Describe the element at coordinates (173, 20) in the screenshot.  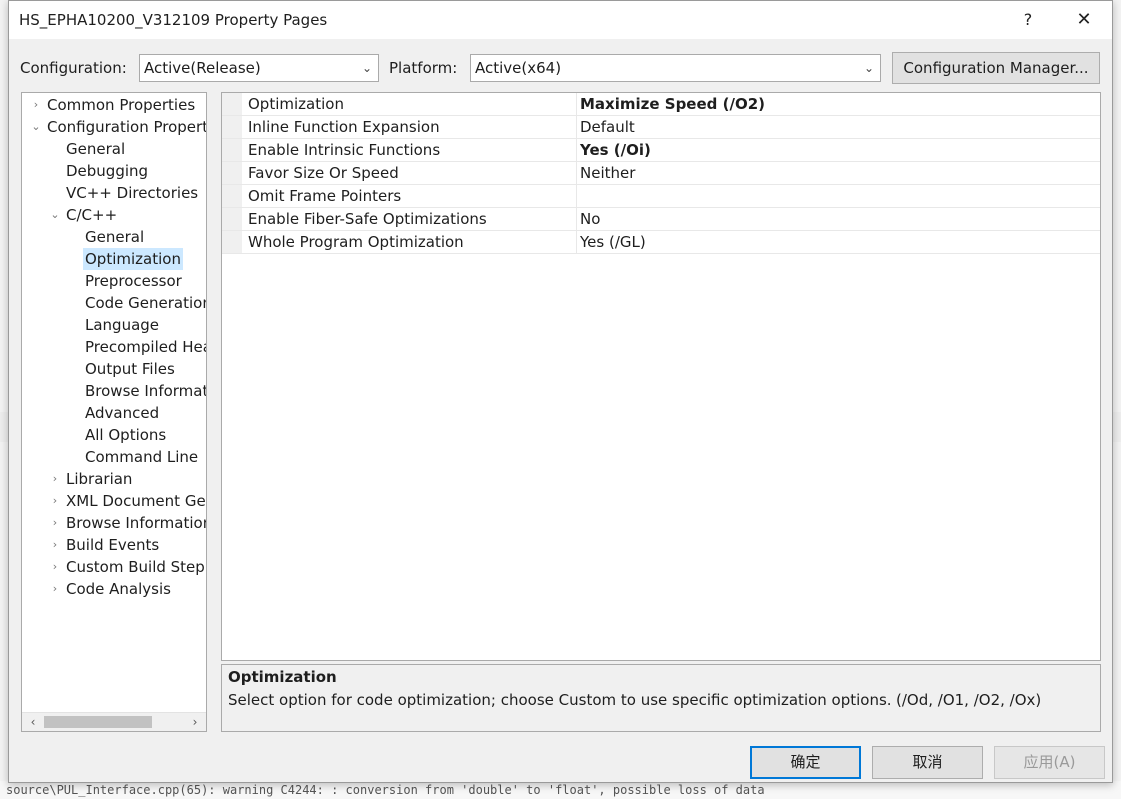
I see `window-title: HS_EPHA10200_V312109 Property Pages` at that location.